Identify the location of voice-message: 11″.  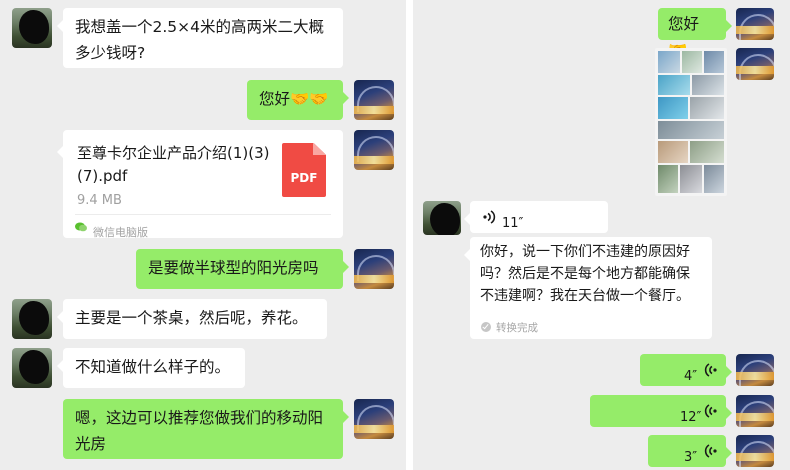
(536, 217).